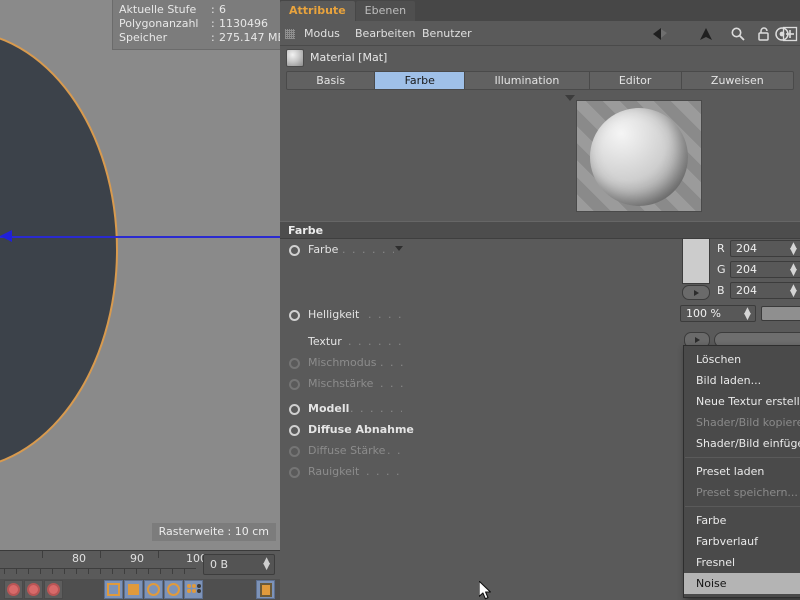 The image size is (800, 600). Describe the element at coordinates (376, 408) in the screenshot. I see `label-dots: . . . . . . . . .` at that location.